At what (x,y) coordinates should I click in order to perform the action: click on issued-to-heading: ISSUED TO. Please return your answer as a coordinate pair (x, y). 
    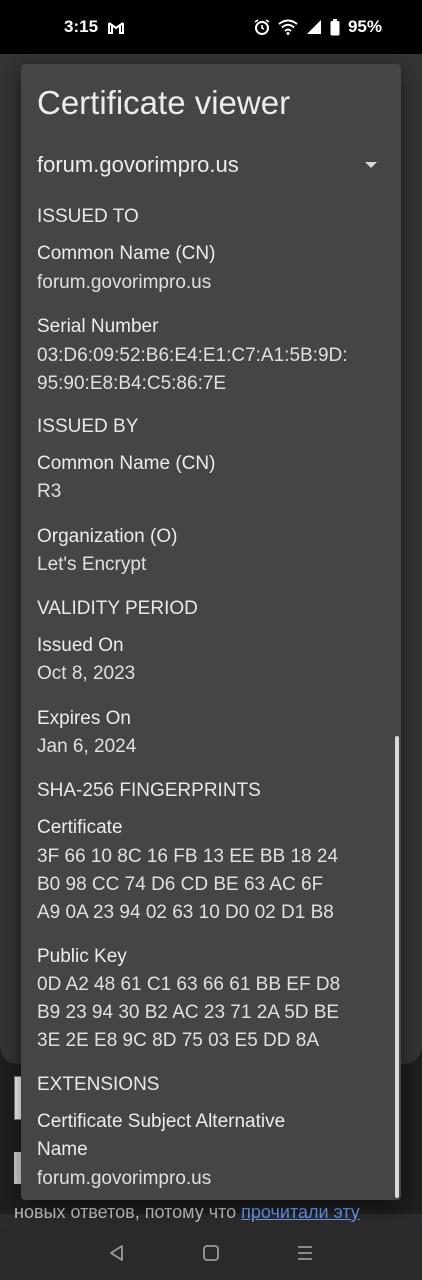
    Looking at the image, I should click on (88, 216).